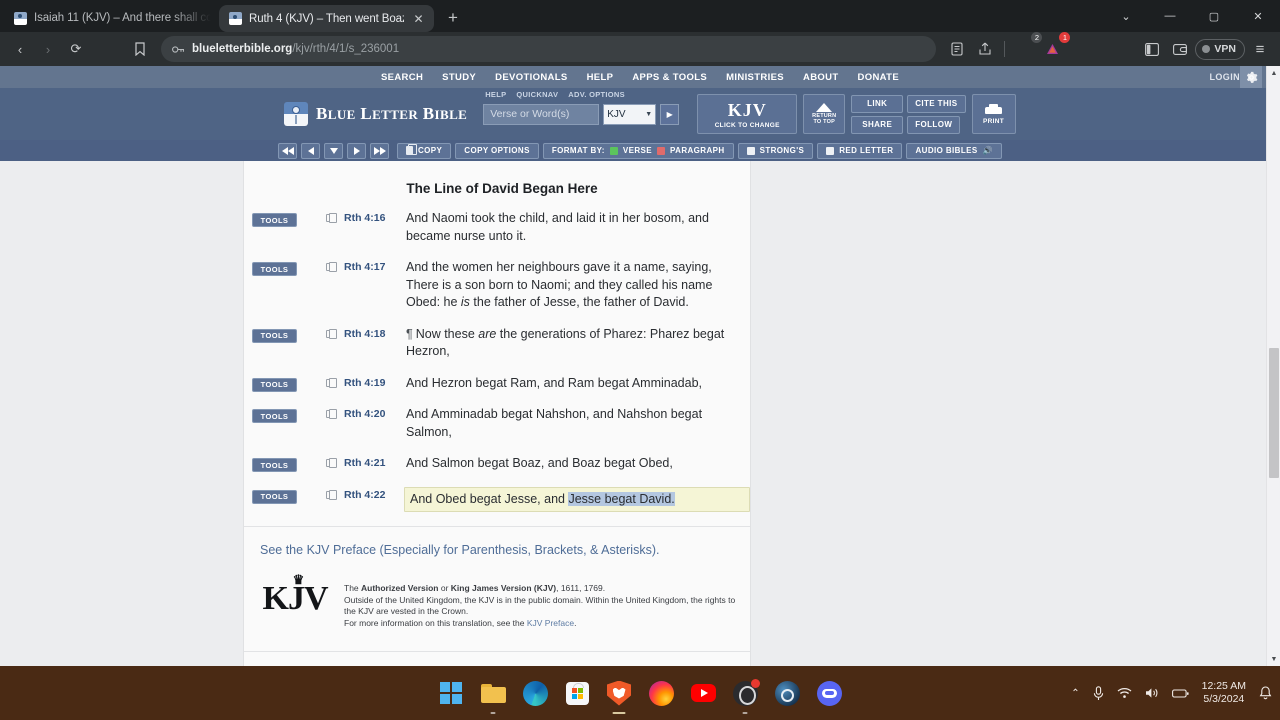 This screenshot has height=720, width=1280. What do you see at coordinates (375, 114) in the screenshot?
I see `site-logo: BLUE LETTER BIBLE` at bounding box center [375, 114].